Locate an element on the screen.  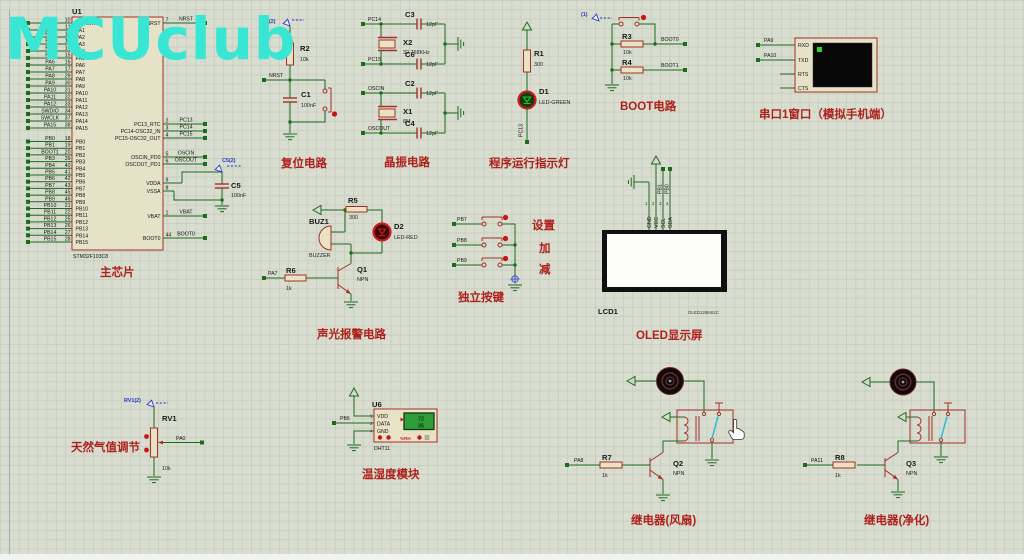
svg-text: PA8 is located at coordinates (50, 77).